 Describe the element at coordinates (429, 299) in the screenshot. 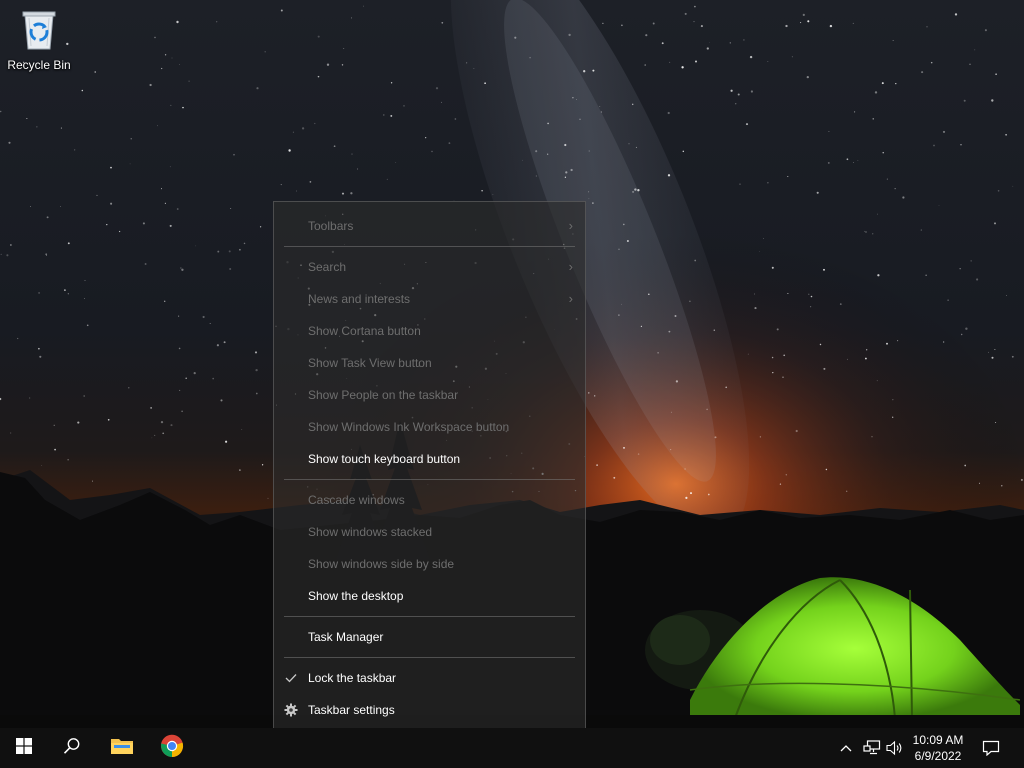

I see `menu-item-news-and-interests: News and interests ›` at that location.